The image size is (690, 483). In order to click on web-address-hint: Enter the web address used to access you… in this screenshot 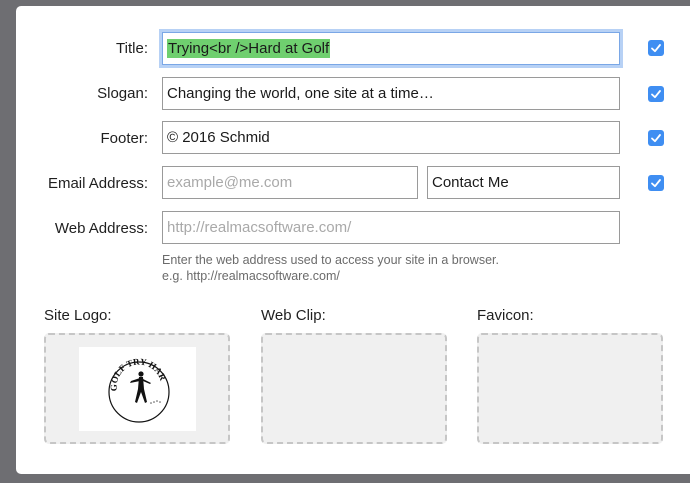, I will do `click(330, 260)`.